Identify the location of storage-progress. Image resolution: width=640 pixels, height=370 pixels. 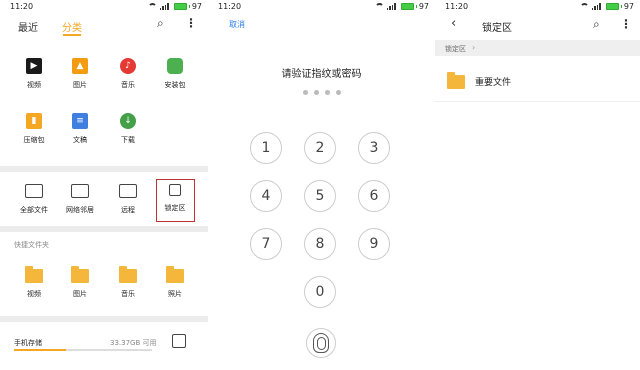
(83, 350).